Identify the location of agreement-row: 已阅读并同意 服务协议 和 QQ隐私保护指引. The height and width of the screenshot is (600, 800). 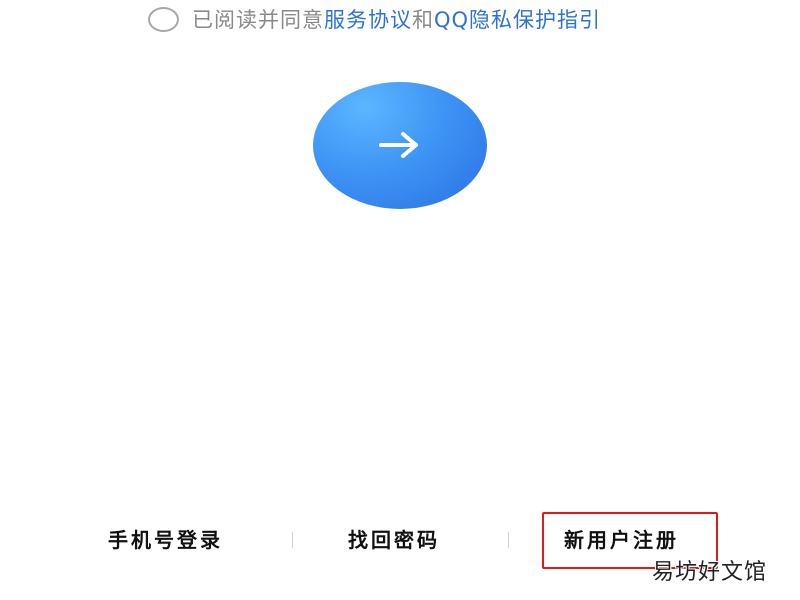
(374, 19).